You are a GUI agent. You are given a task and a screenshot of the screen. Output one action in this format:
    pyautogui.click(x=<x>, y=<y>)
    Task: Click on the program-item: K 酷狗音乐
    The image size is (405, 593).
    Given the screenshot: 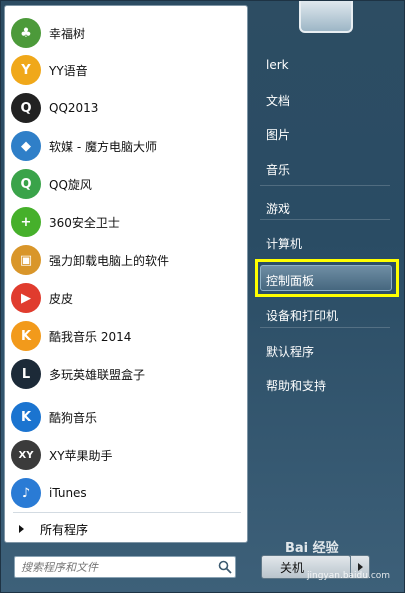 What is the action you would take?
    pyautogui.click(x=127, y=417)
    